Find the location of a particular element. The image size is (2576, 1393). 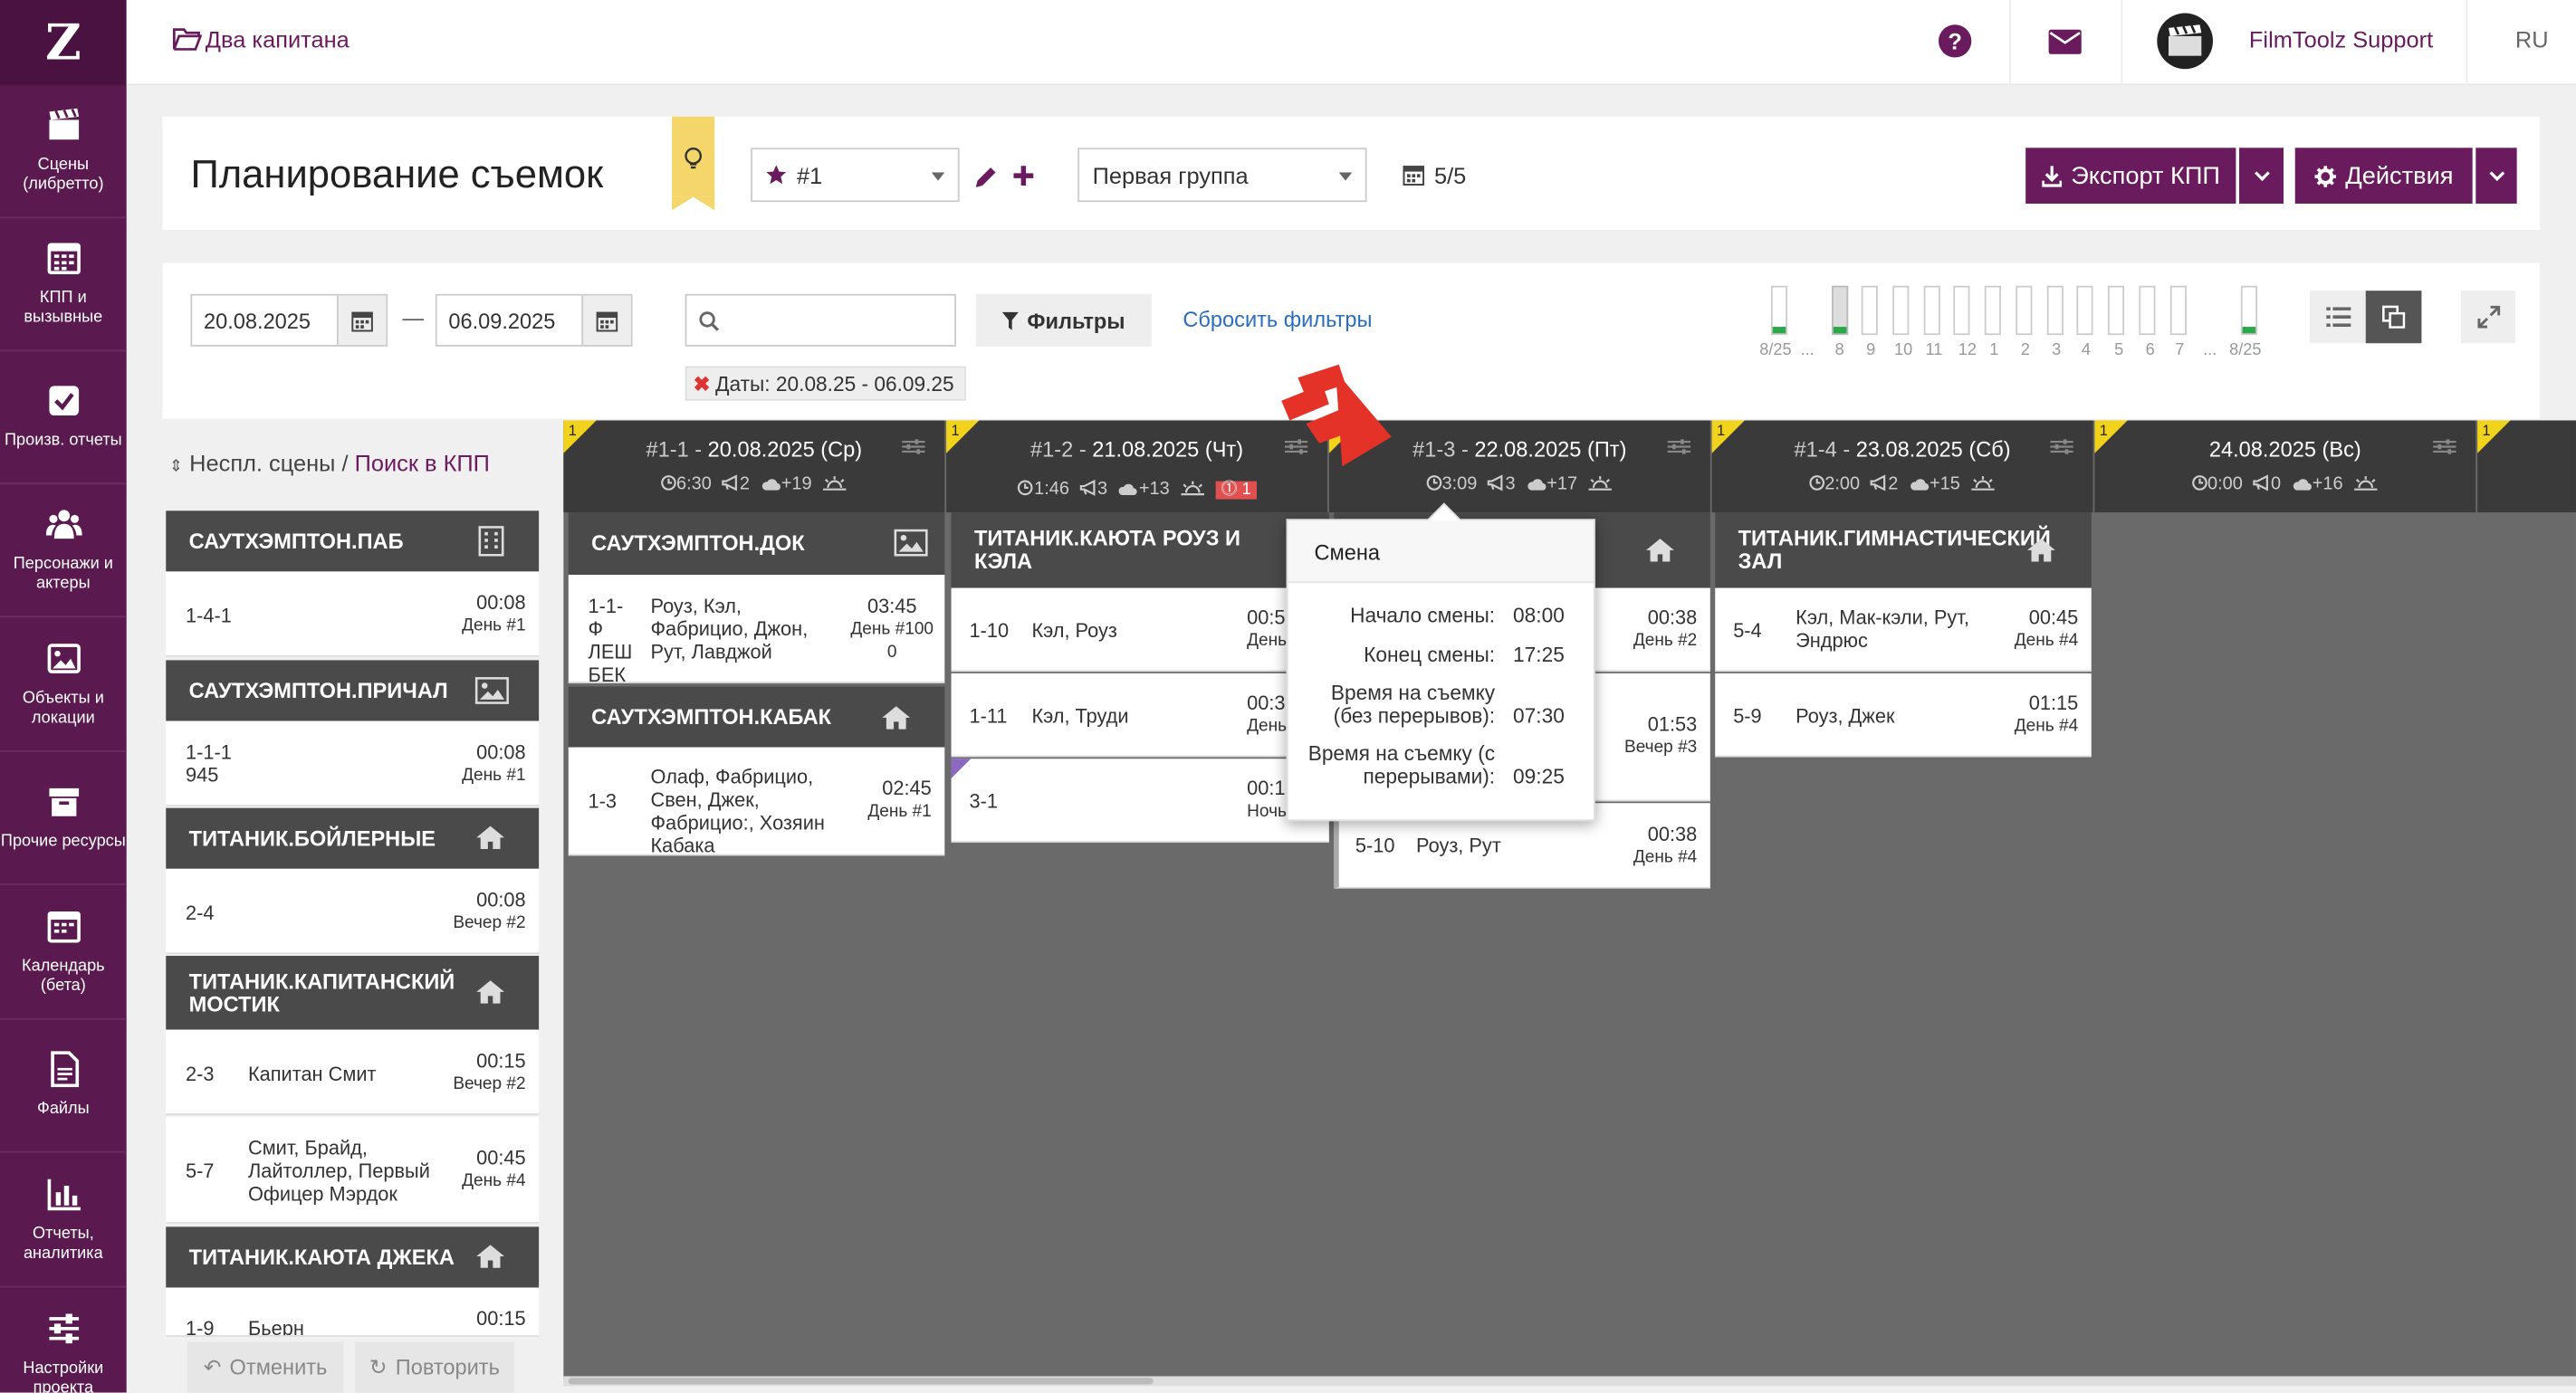

location-header: ТИТАНИК.КАЮТА ДЖЕКА is located at coordinates (353, 1257).